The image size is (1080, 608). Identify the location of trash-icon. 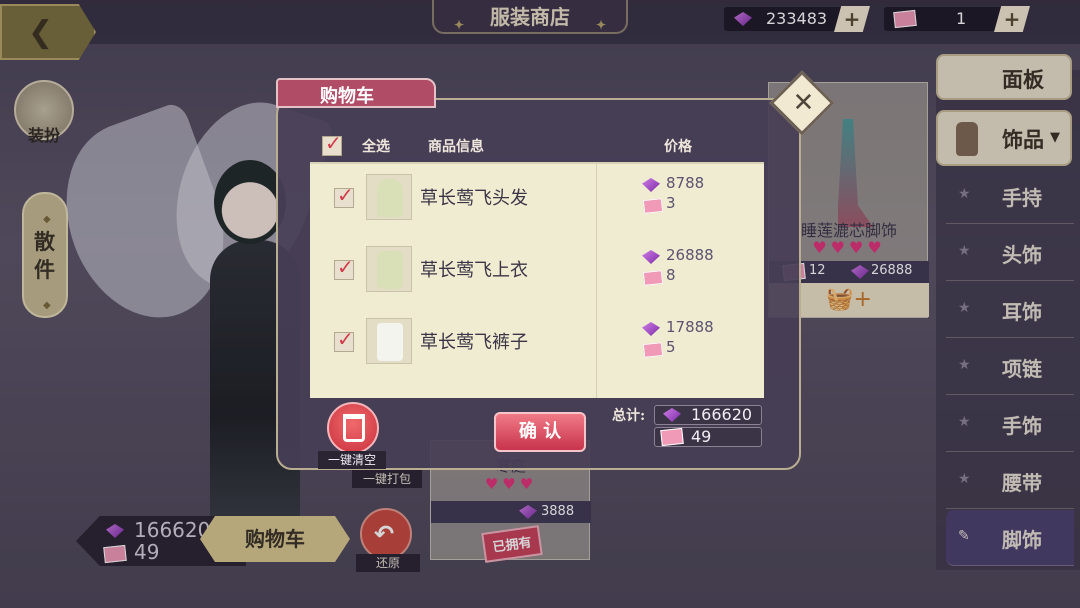
(354, 428).